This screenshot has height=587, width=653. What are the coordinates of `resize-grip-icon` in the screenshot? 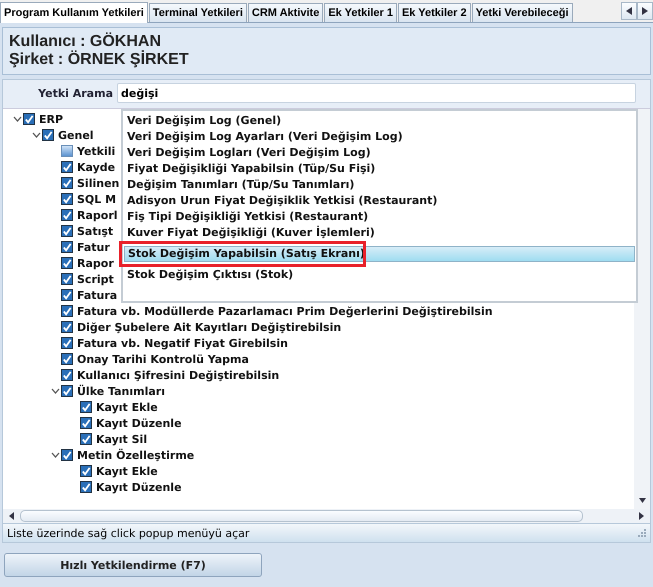 It's located at (642, 533).